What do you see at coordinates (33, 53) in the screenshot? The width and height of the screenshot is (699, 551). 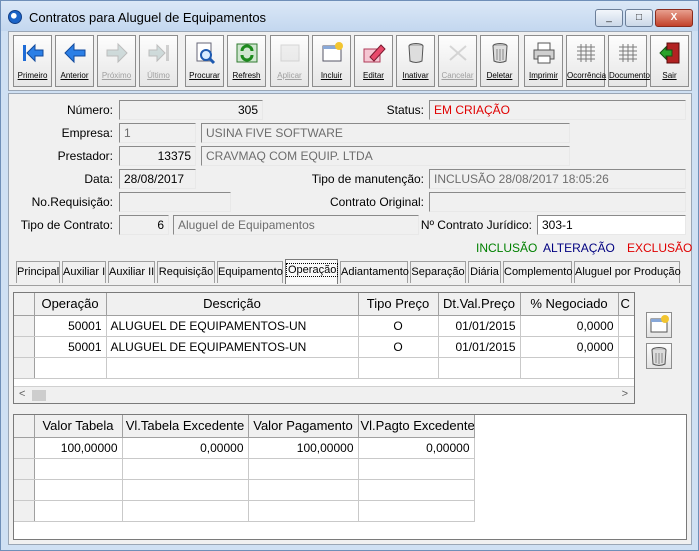 I see `first-record-icon` at bounding box center [33, 53].